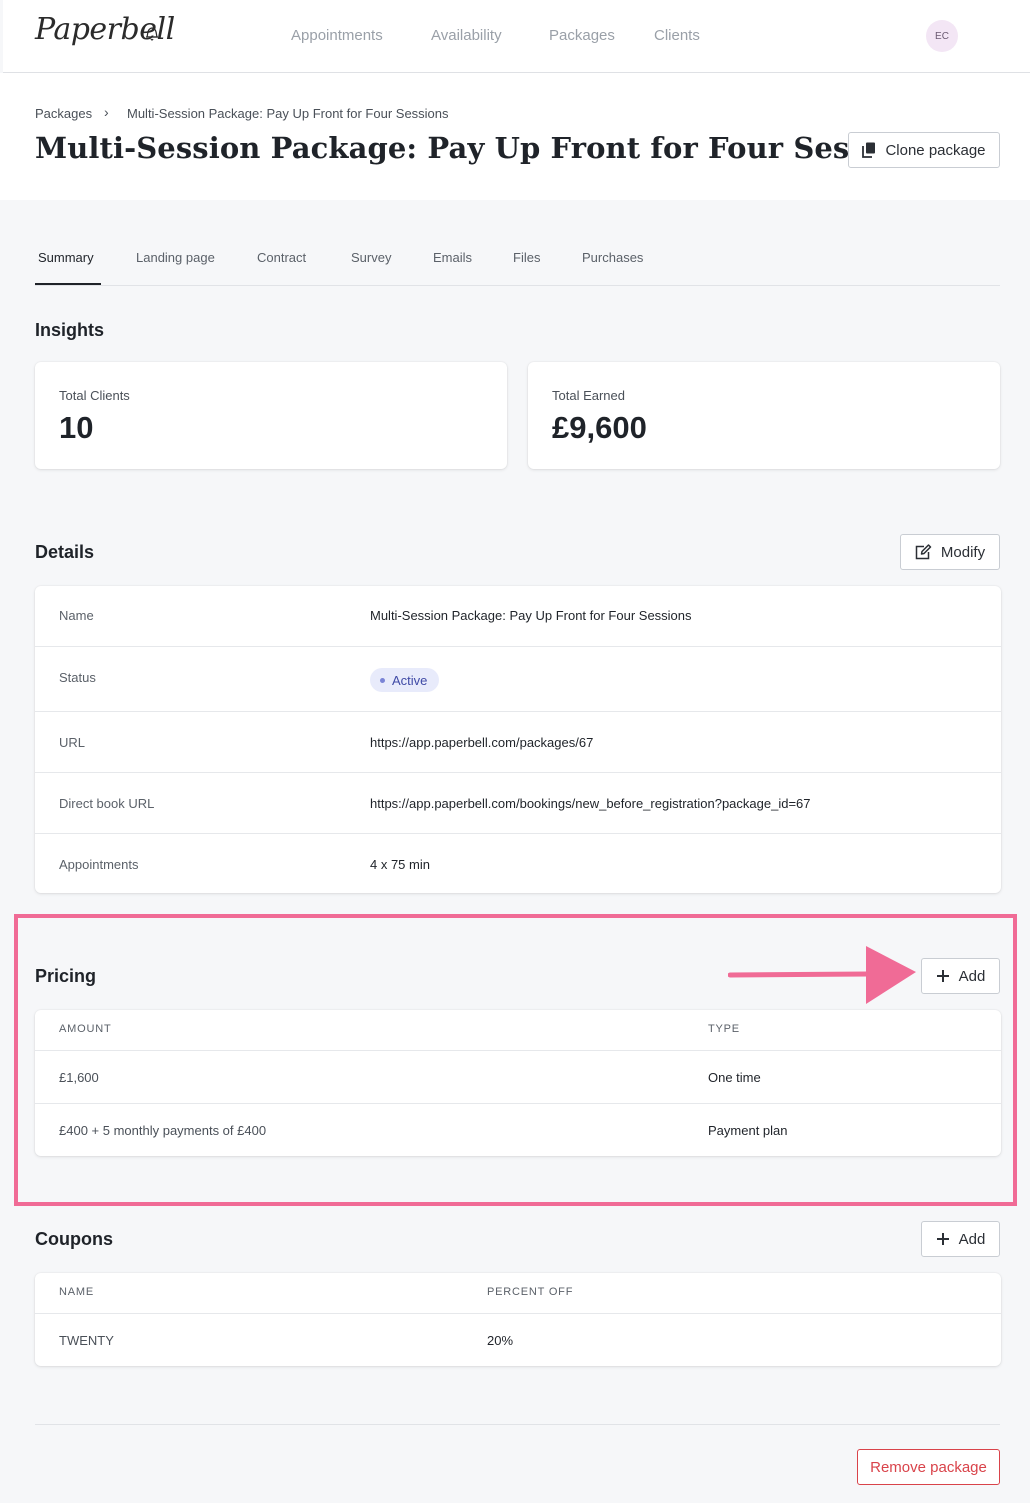 This screenshot has height=1503, width=1030. I want to click on remove-package-button: Remove package, so click(928, 1467).